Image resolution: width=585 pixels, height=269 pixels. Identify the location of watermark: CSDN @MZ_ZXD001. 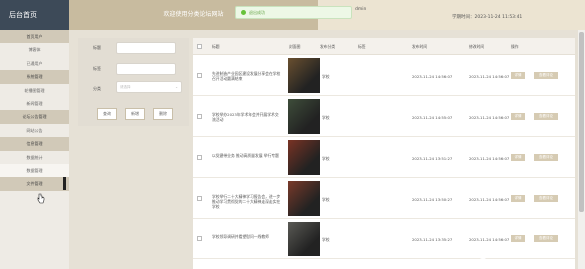
(501, 253).